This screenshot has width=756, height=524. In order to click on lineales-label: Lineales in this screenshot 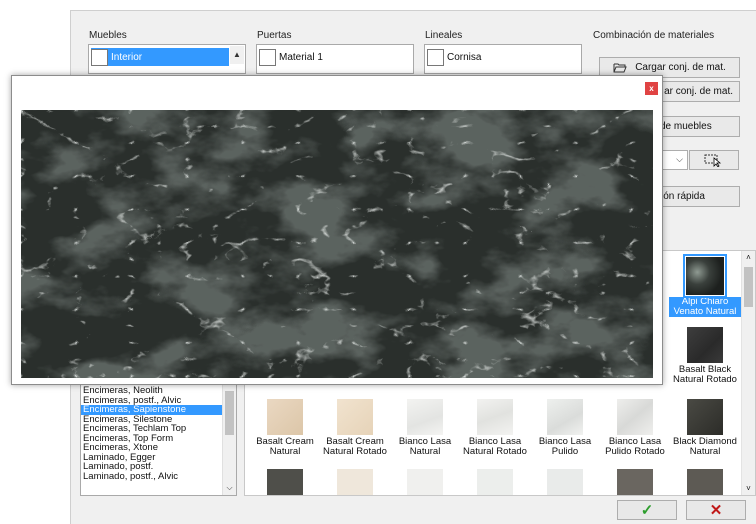, I will do `click(444, 35)`.